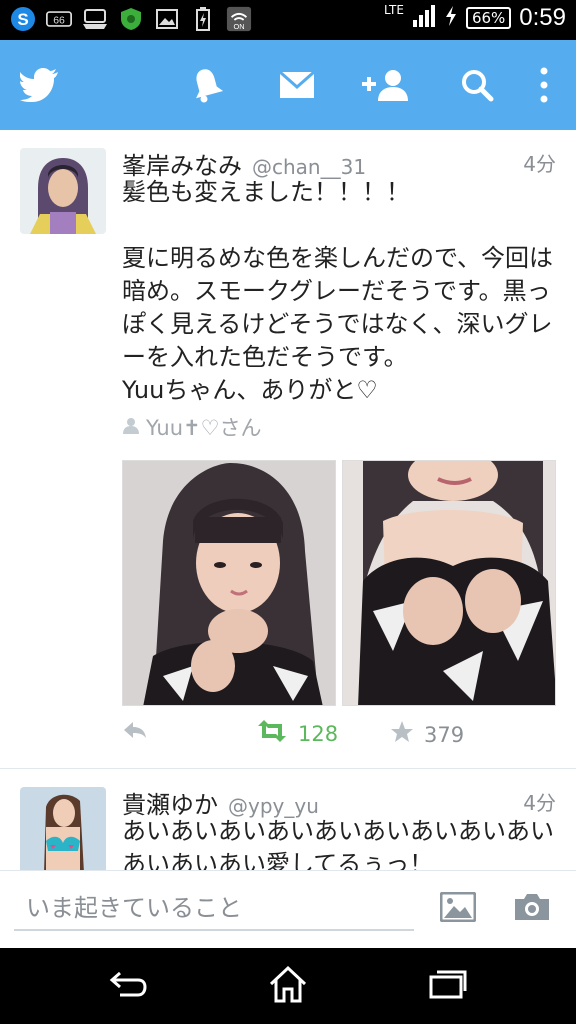 This screenshot has height=1024, width=576. What do you see at coordinates (488, 18) in the screenshot?
I see `battery-level: 66%` at bounding box center [488, 18].